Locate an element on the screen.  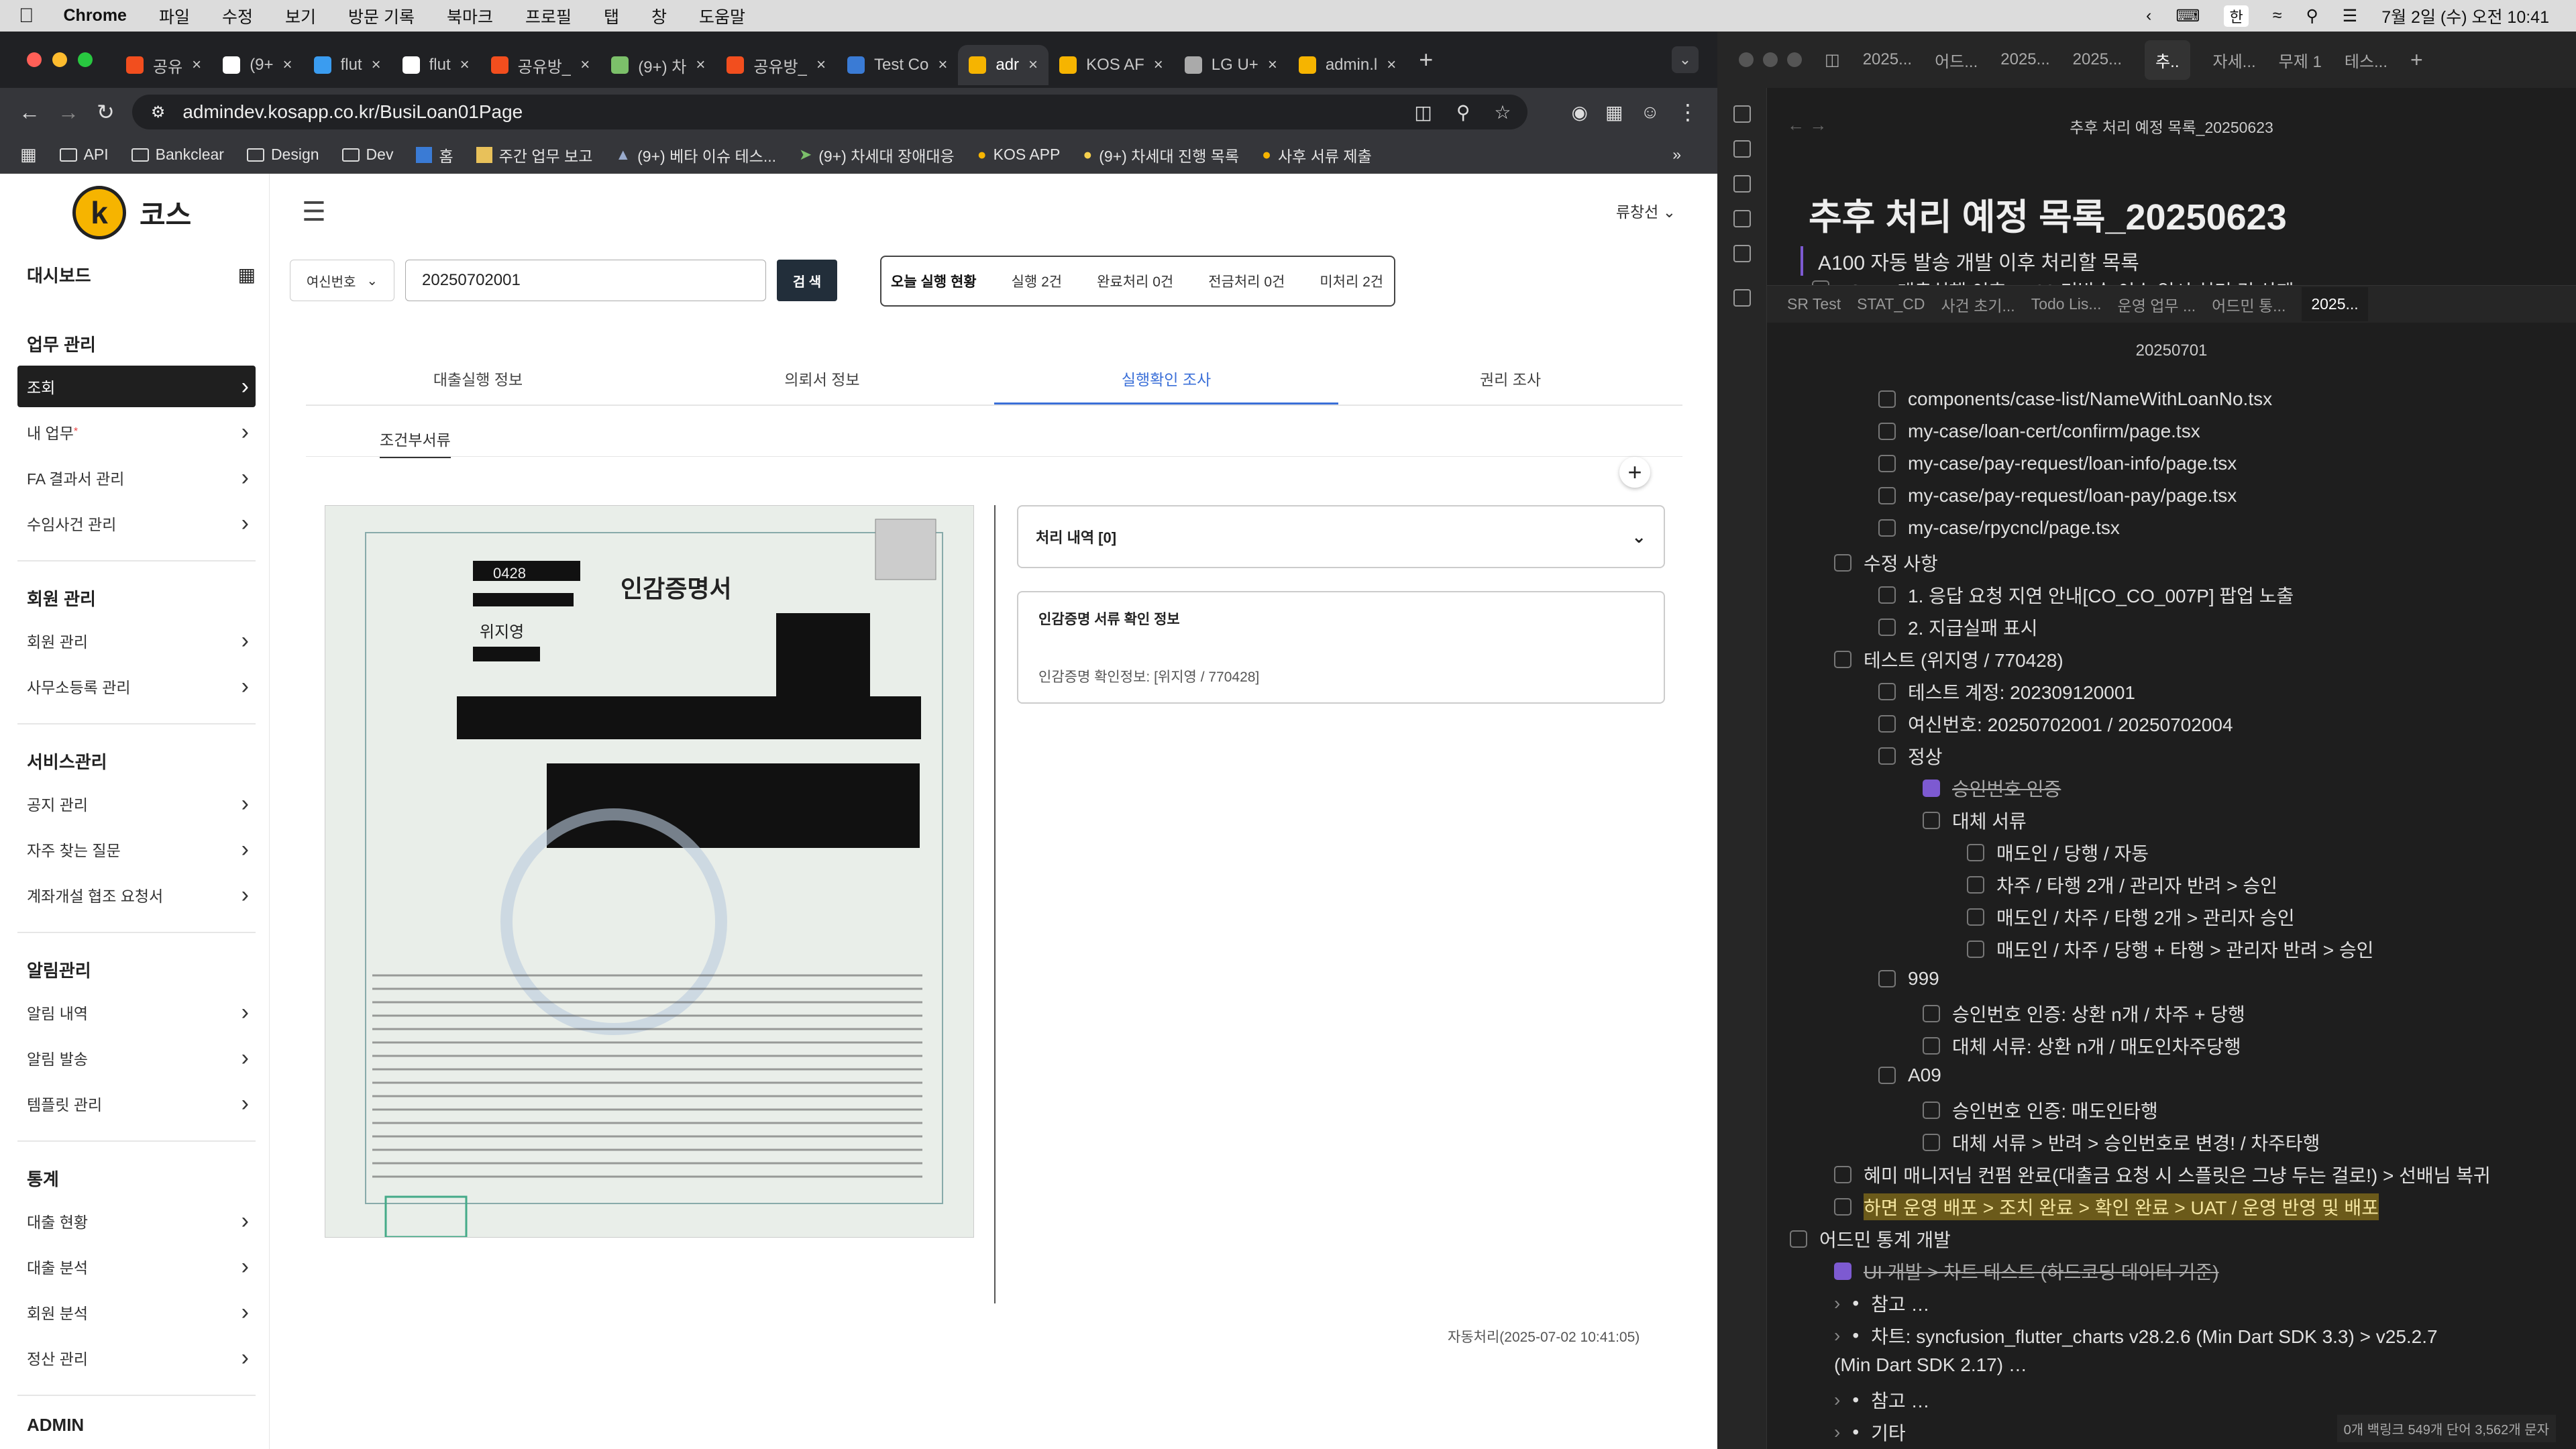
search-input is located at coordinates (585, 280).